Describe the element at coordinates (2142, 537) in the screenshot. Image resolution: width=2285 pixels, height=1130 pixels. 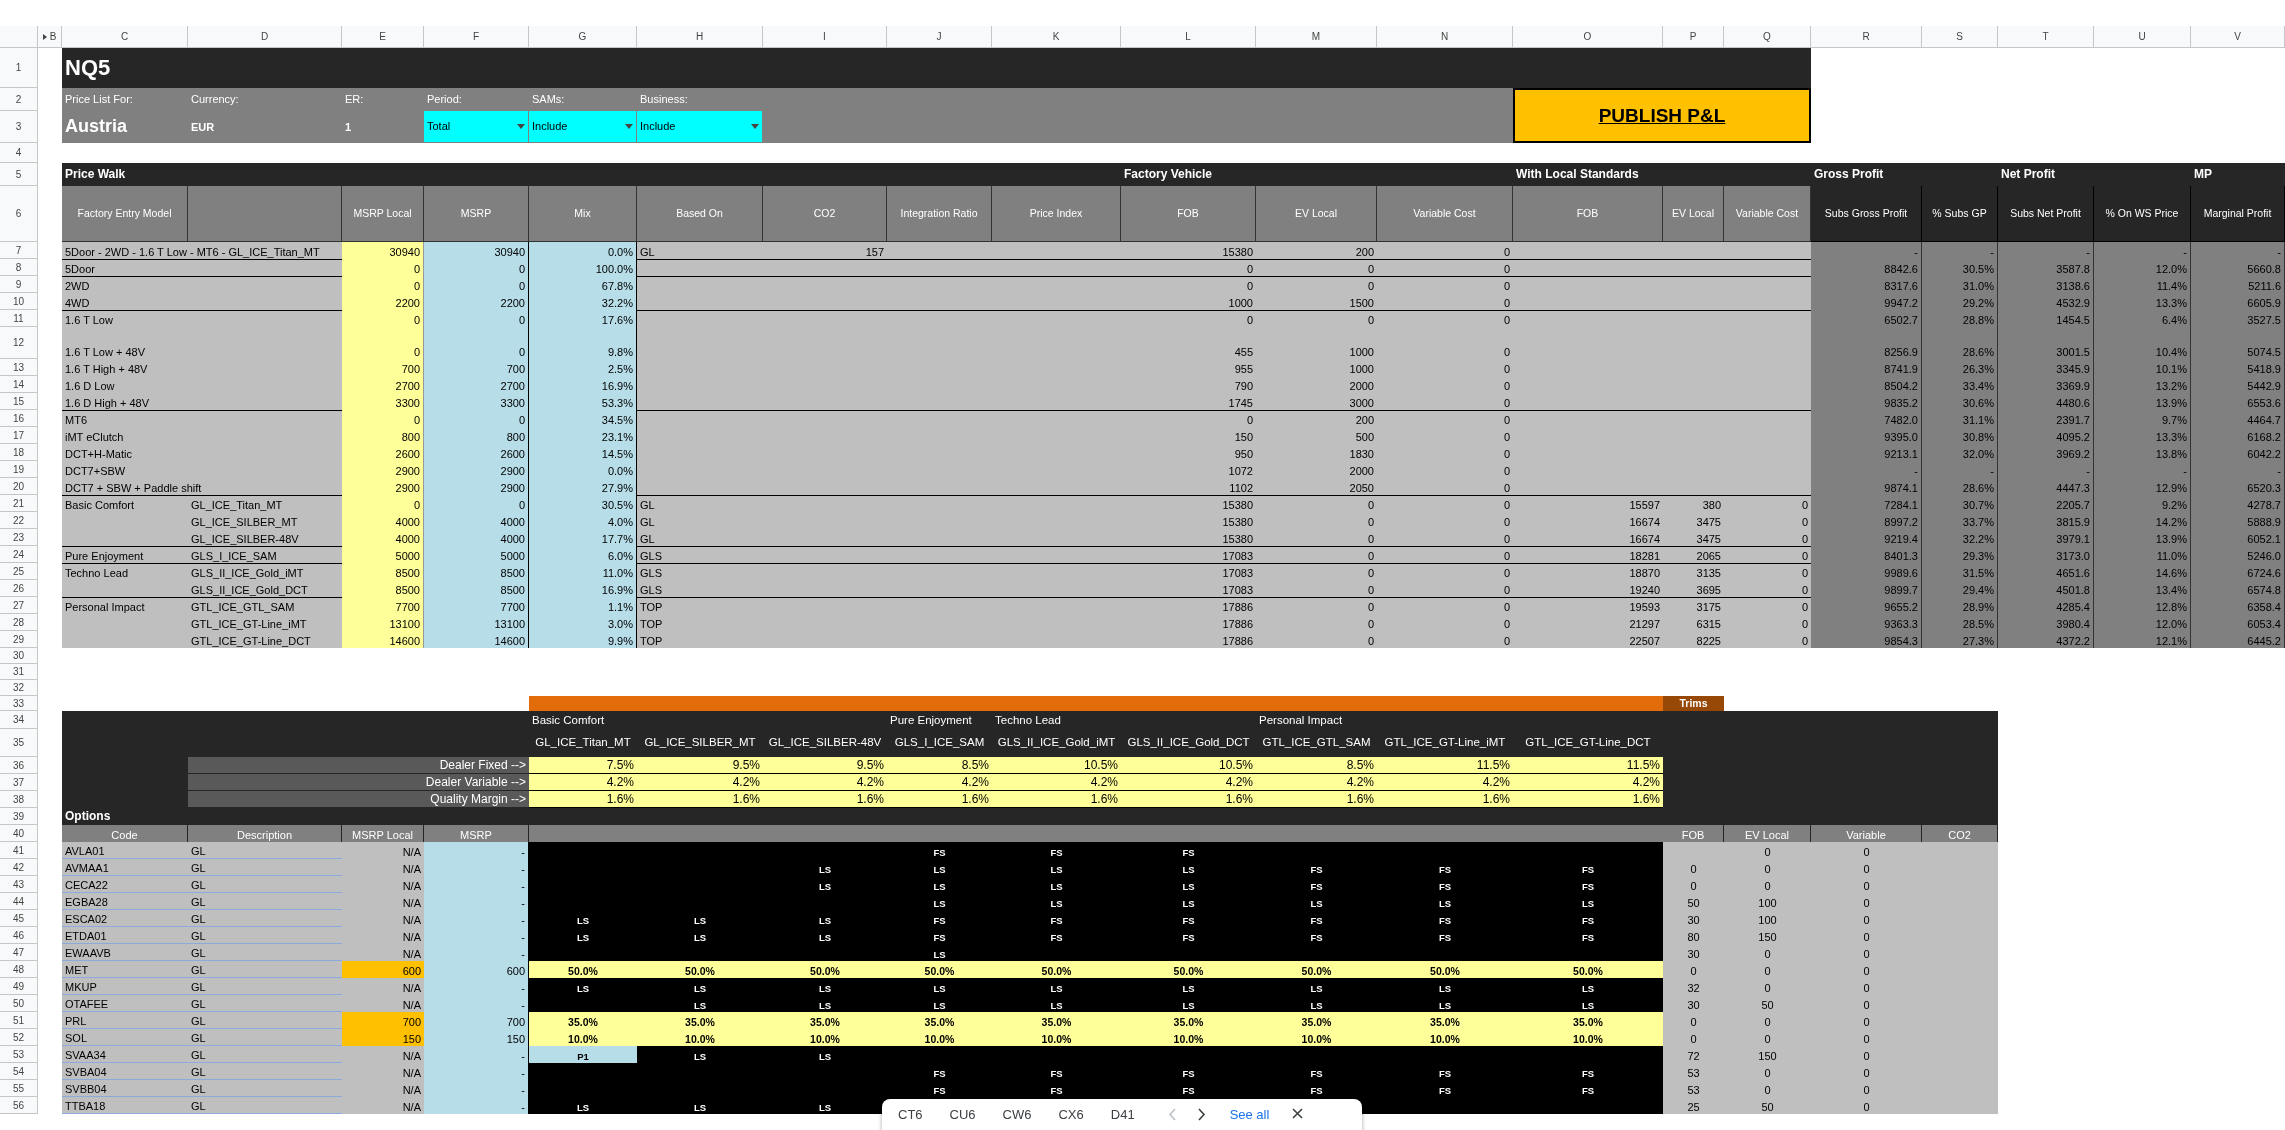
I see `table-cell: 13.9%` at that location.